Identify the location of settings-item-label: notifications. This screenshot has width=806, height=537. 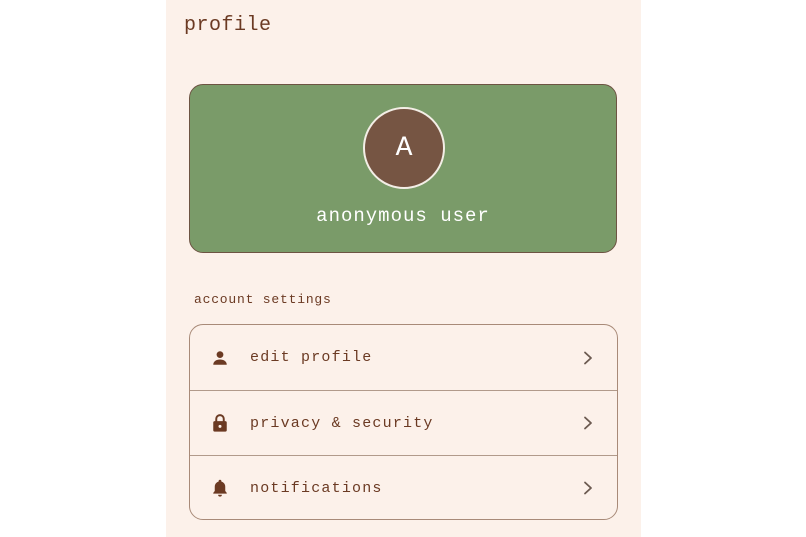
(316, 488).